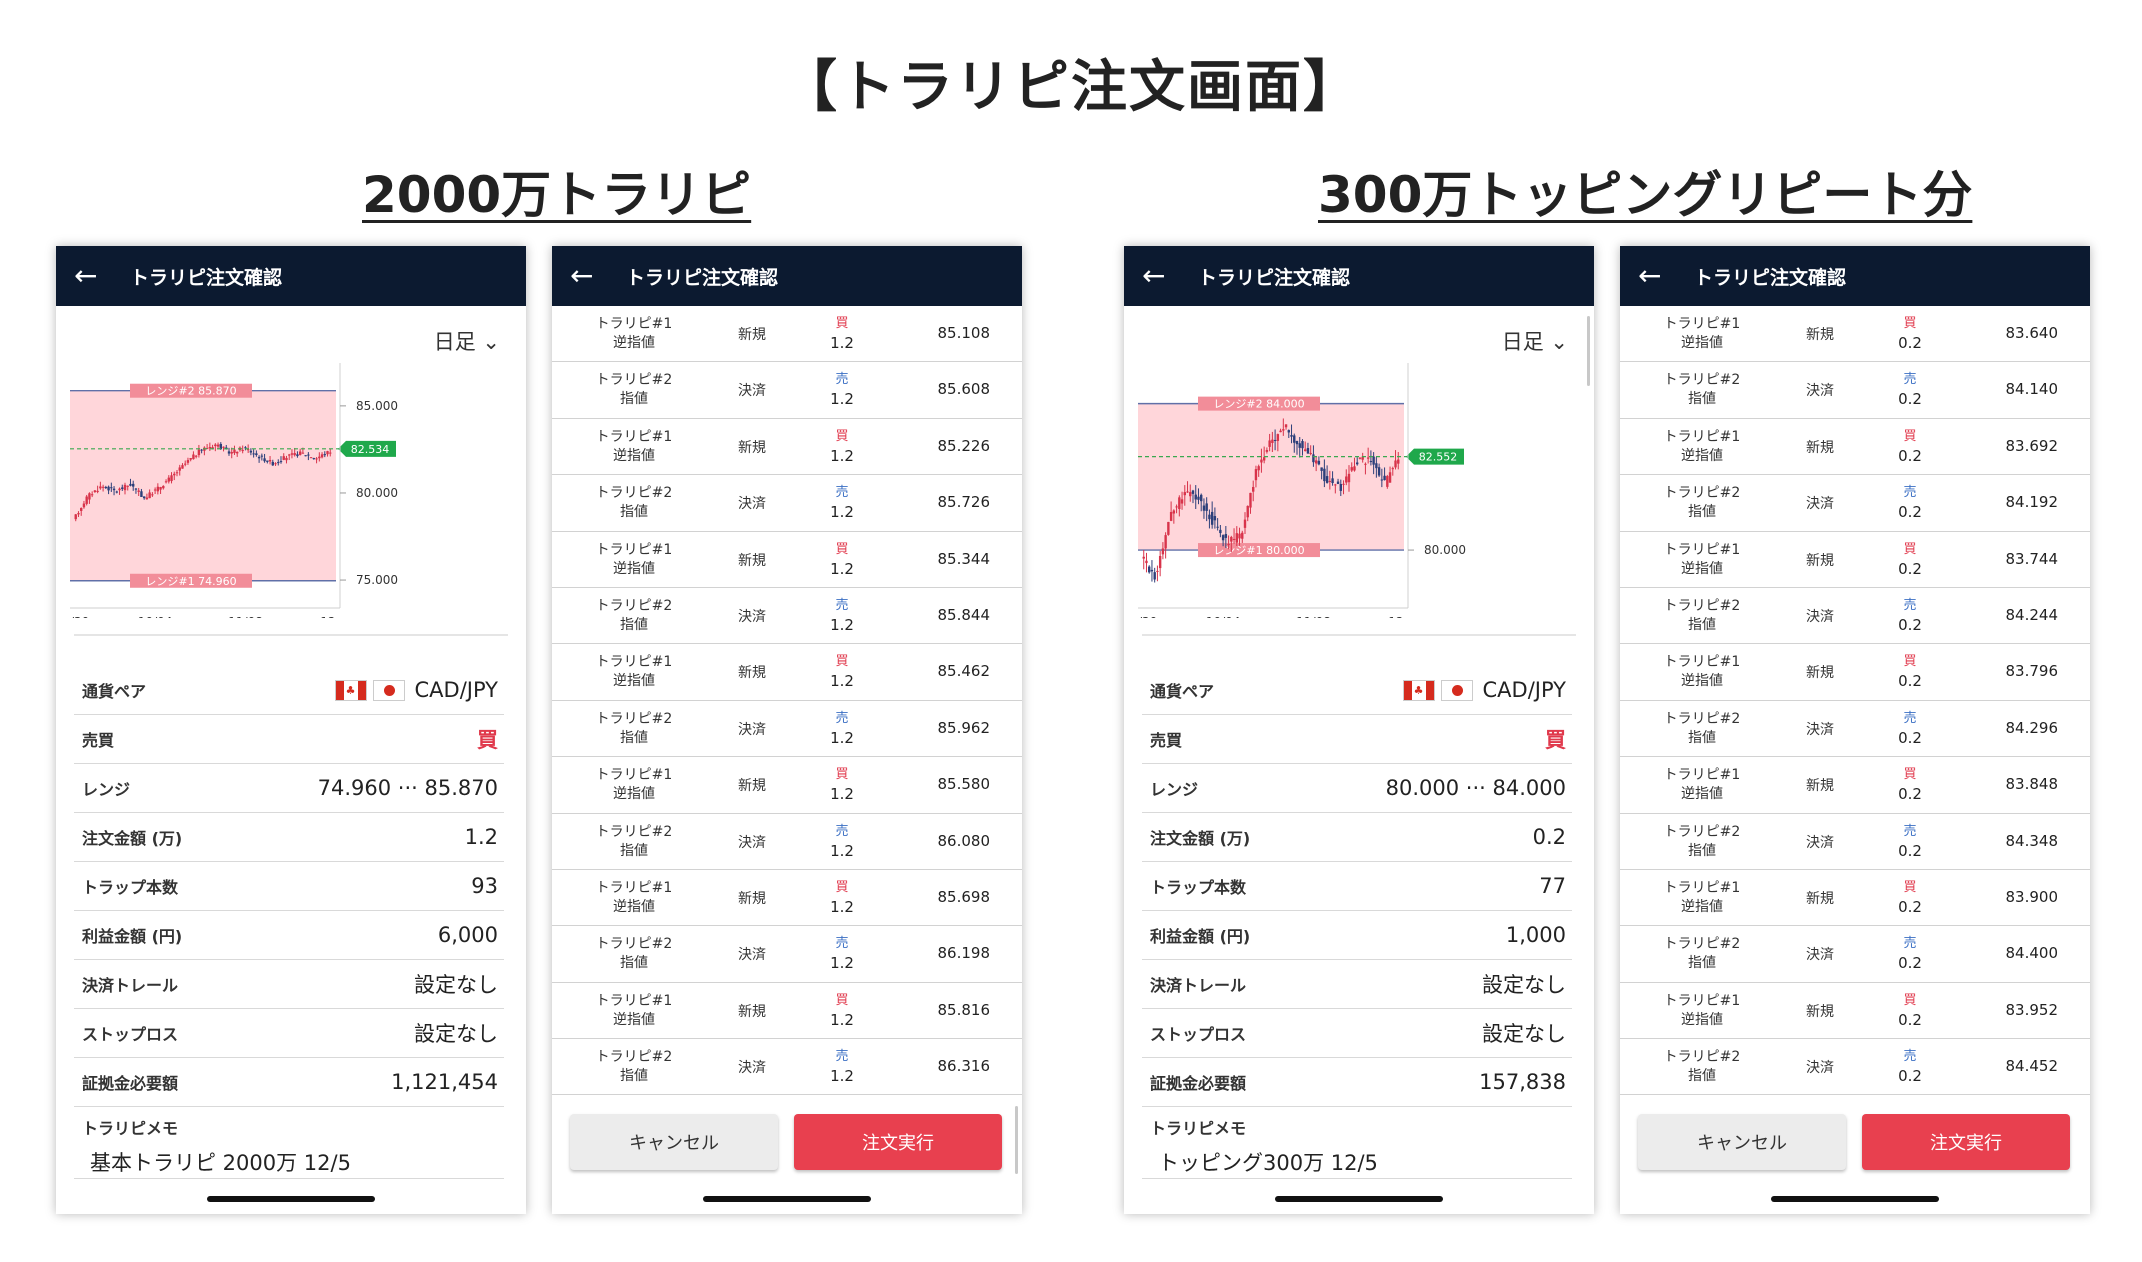 Image resolution: width=2142 pixels, height=1262 pixels. What do you see at coordinates (1223, 616) in the screenshot?
I see `x-tick-label: 10/04` at bounding box center [1223, 616].